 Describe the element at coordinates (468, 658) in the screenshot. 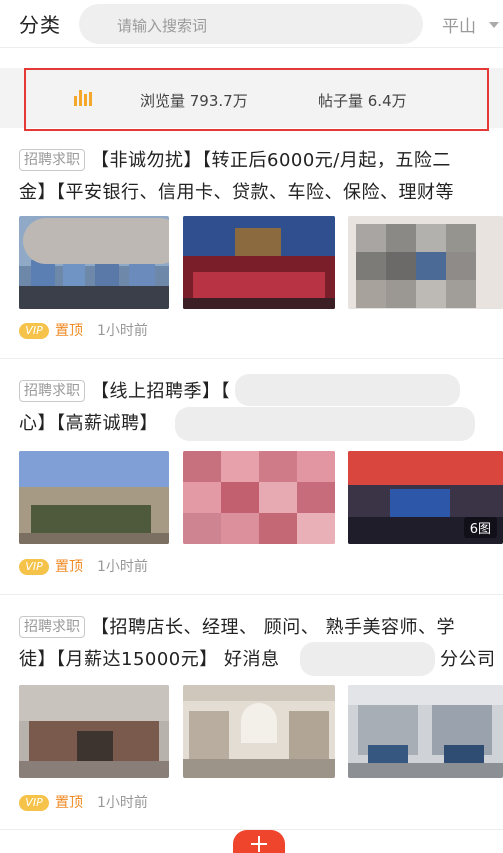

I see `post-title-tail: 分公司` at that location.